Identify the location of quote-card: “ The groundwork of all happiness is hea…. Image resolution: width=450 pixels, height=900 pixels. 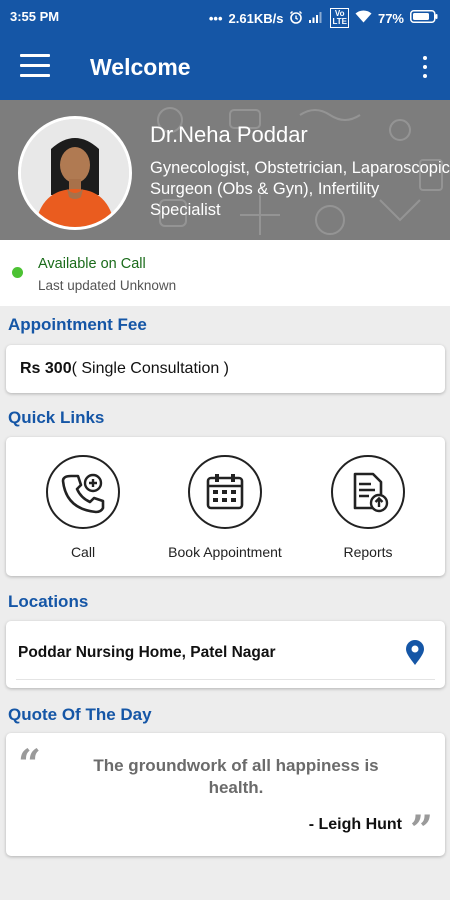
(225, 794).